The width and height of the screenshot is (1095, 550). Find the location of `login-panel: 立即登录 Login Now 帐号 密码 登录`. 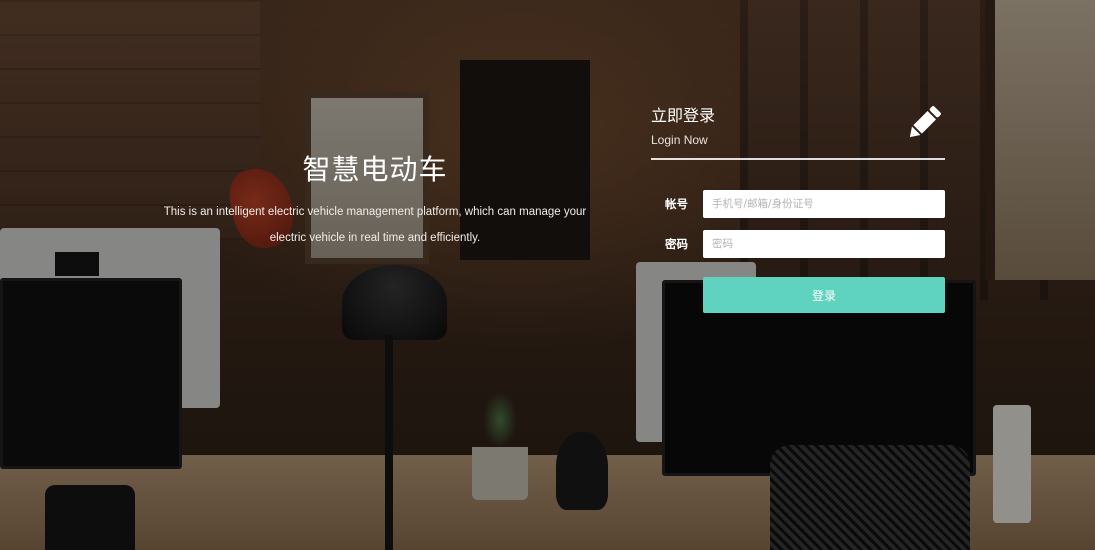

login-panel: 立即登录 Login Now 帐号 密码 登录 is located at coordinates (798, 206).